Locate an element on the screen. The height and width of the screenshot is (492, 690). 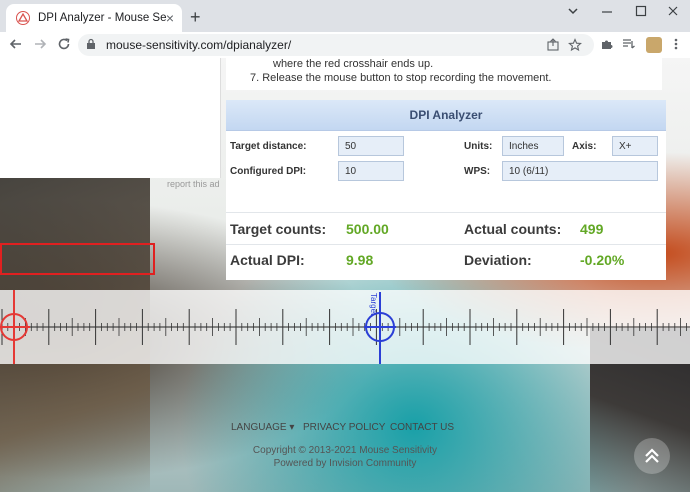
units-select: Inches is located at coordinates (533, 146).